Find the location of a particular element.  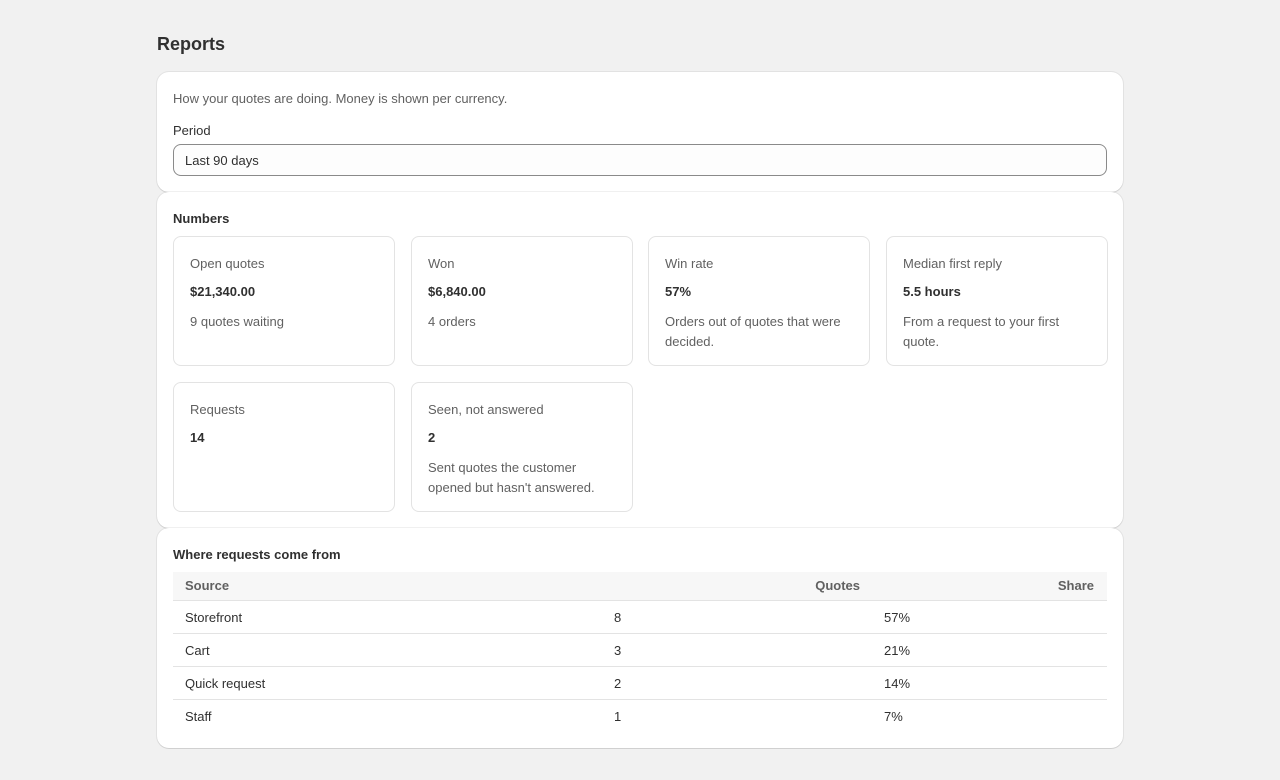

period-select: Last 90 days is located at coordinates (640, 160).